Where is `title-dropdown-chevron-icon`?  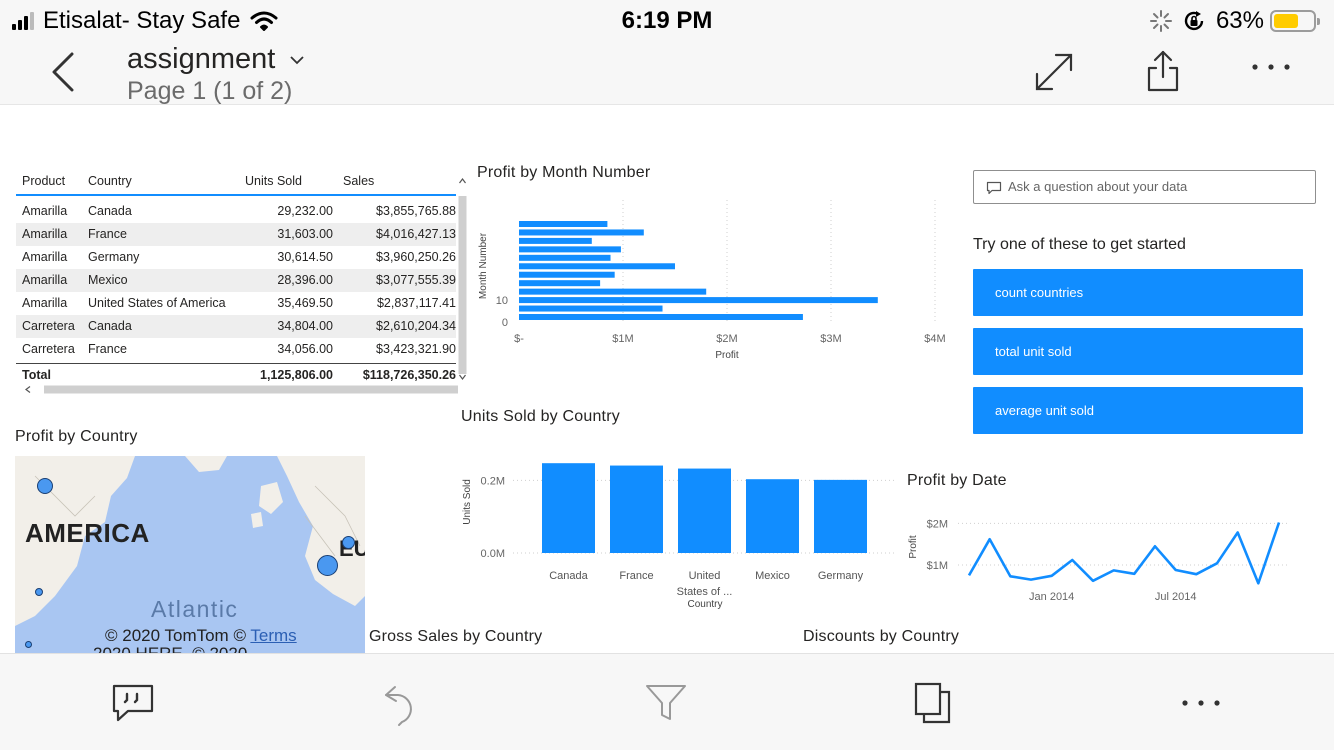 title-dropdown-chevron-icon is located at coordinates (297, 60).